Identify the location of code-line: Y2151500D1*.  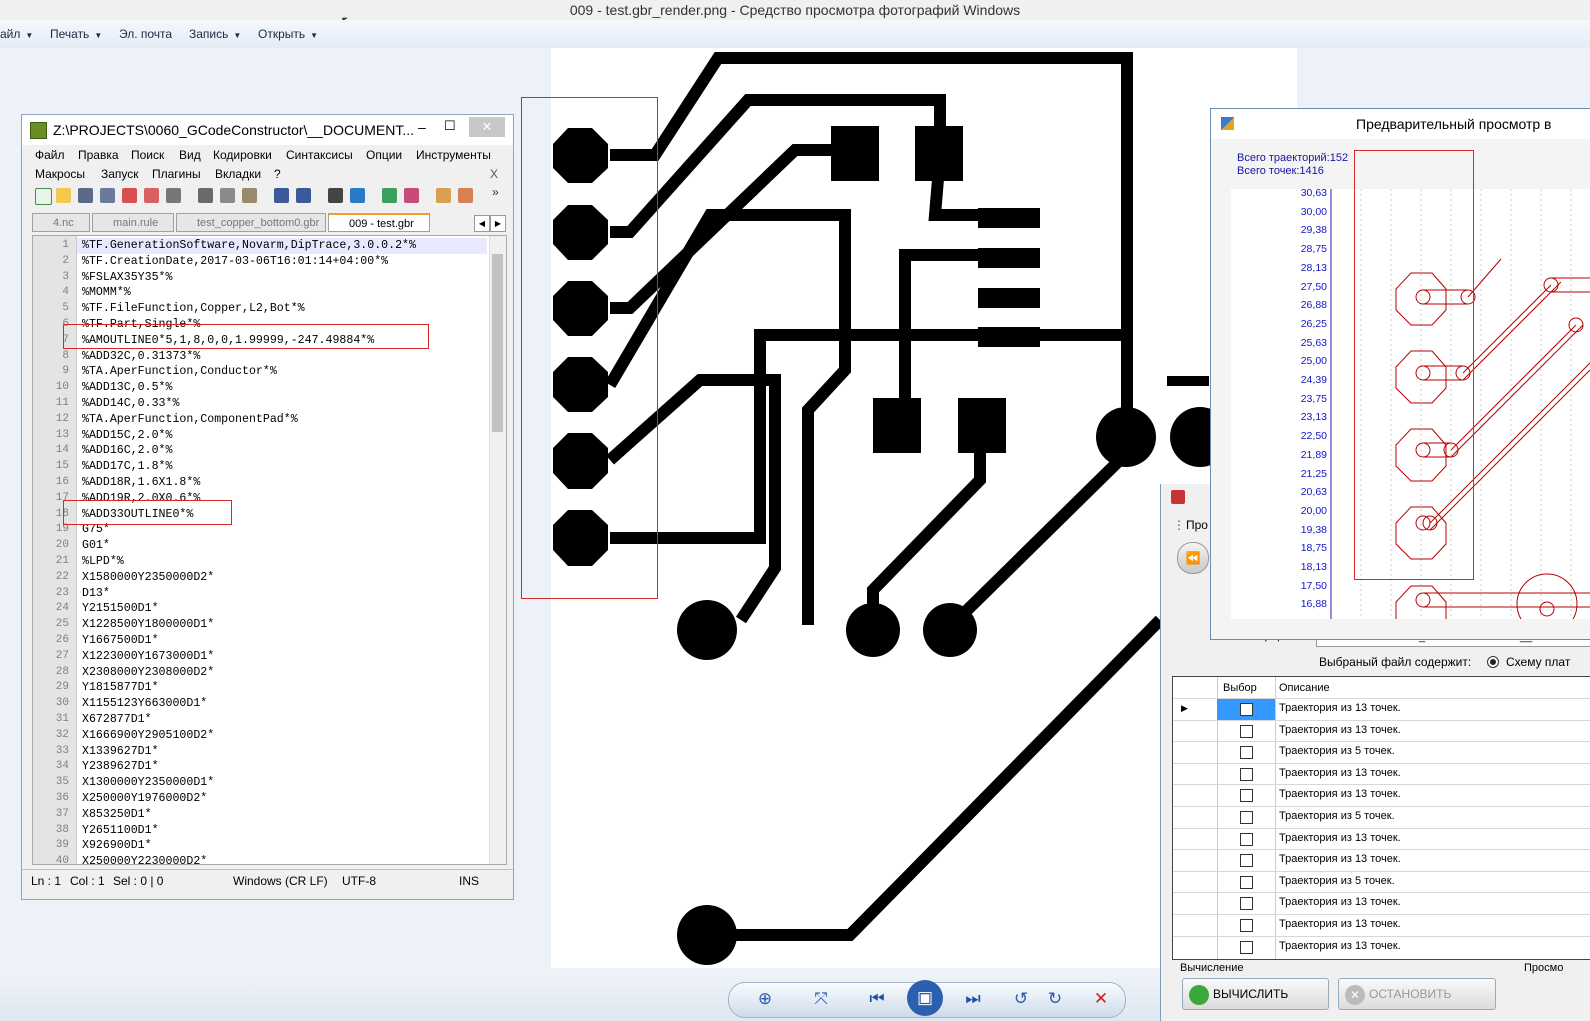
(120, 609).